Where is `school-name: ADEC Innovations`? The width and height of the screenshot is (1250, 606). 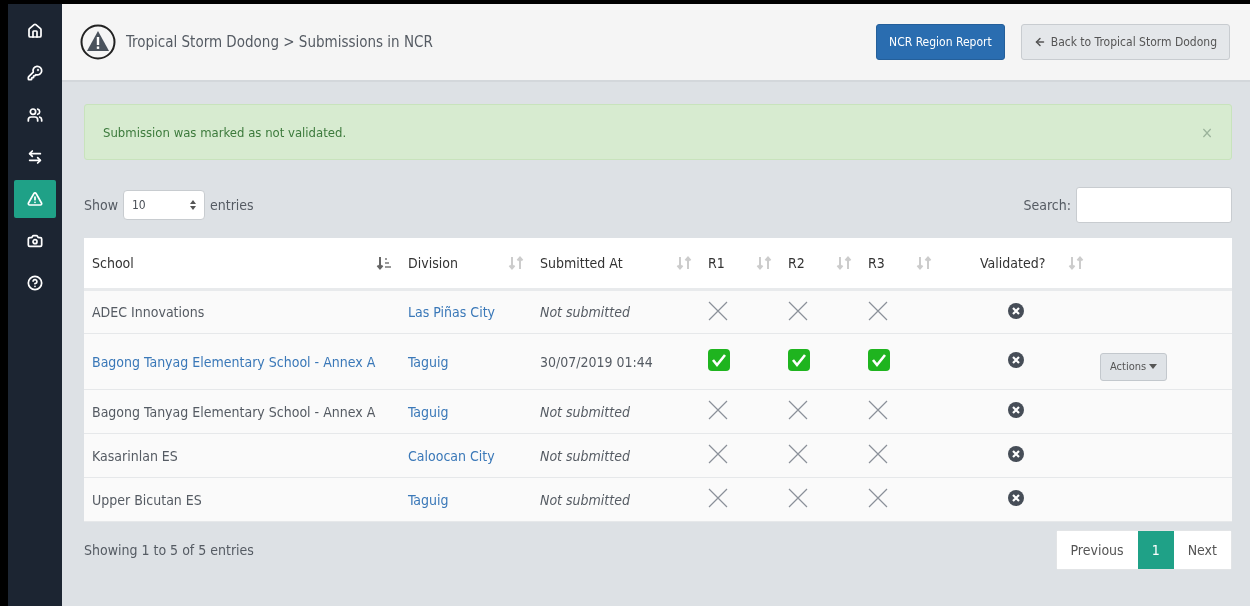 school-name: ADEC Innovations is located at coordinates (148, 312).